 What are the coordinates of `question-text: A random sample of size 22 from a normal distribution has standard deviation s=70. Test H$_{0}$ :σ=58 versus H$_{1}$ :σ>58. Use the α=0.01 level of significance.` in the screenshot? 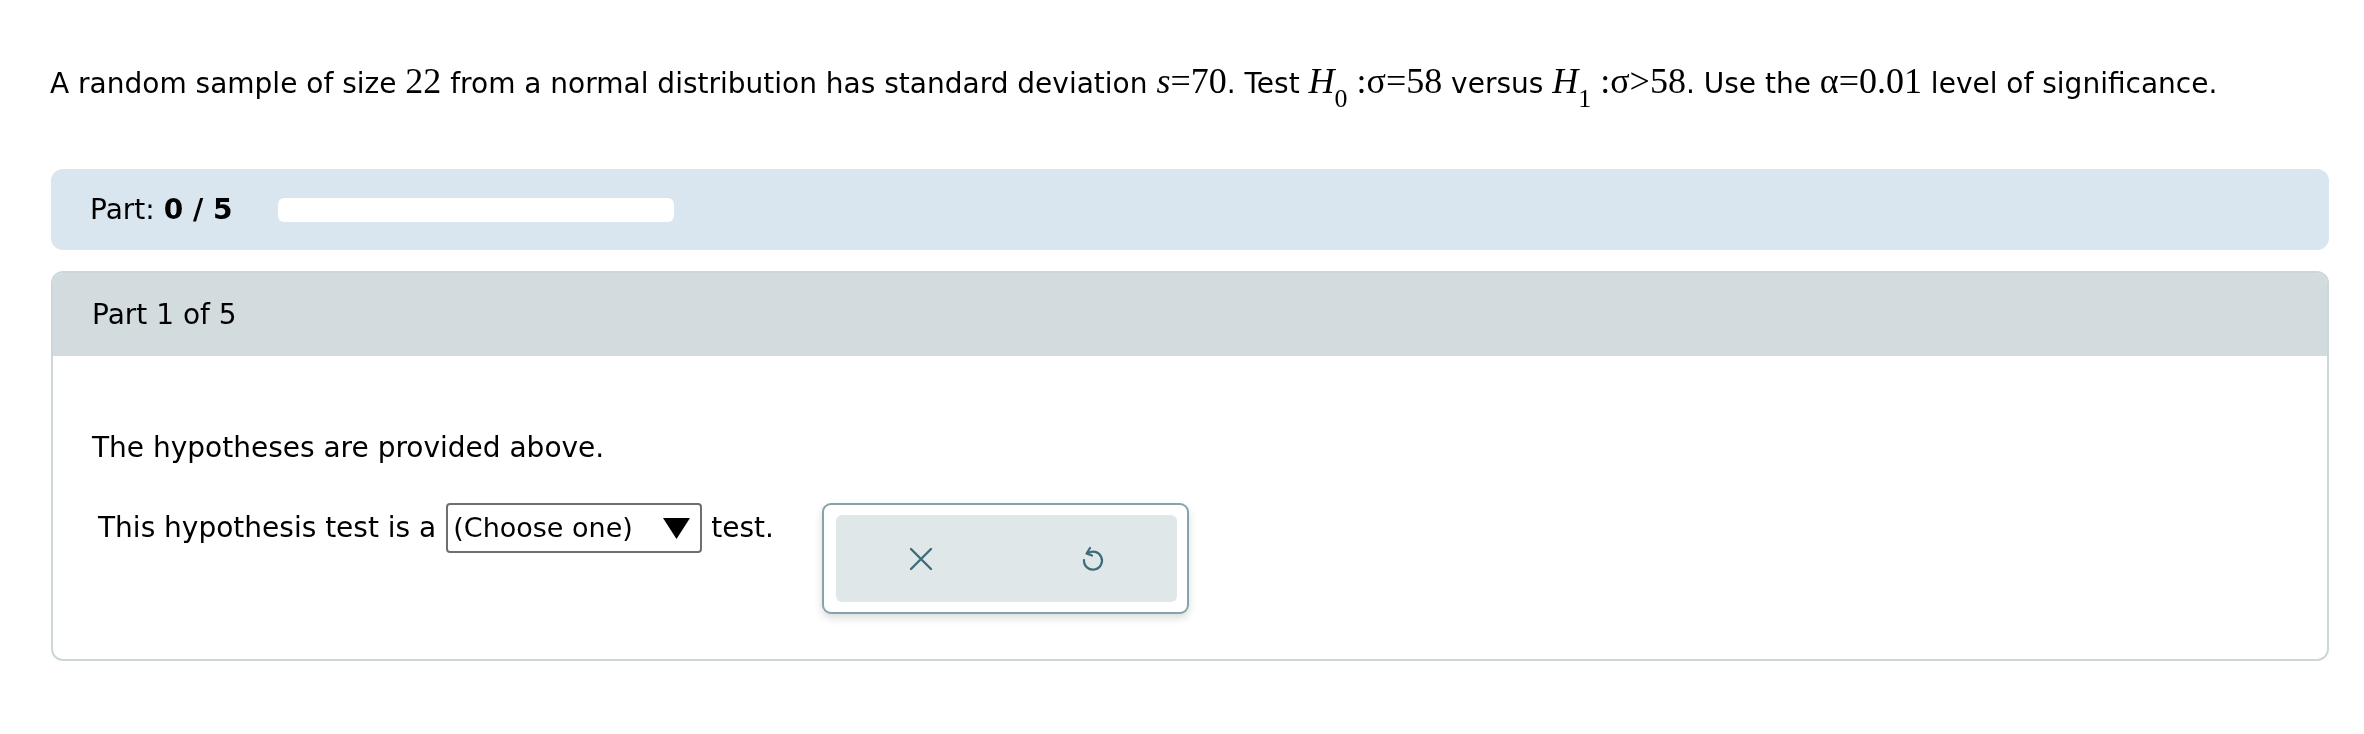 It's located at (1134, 83).